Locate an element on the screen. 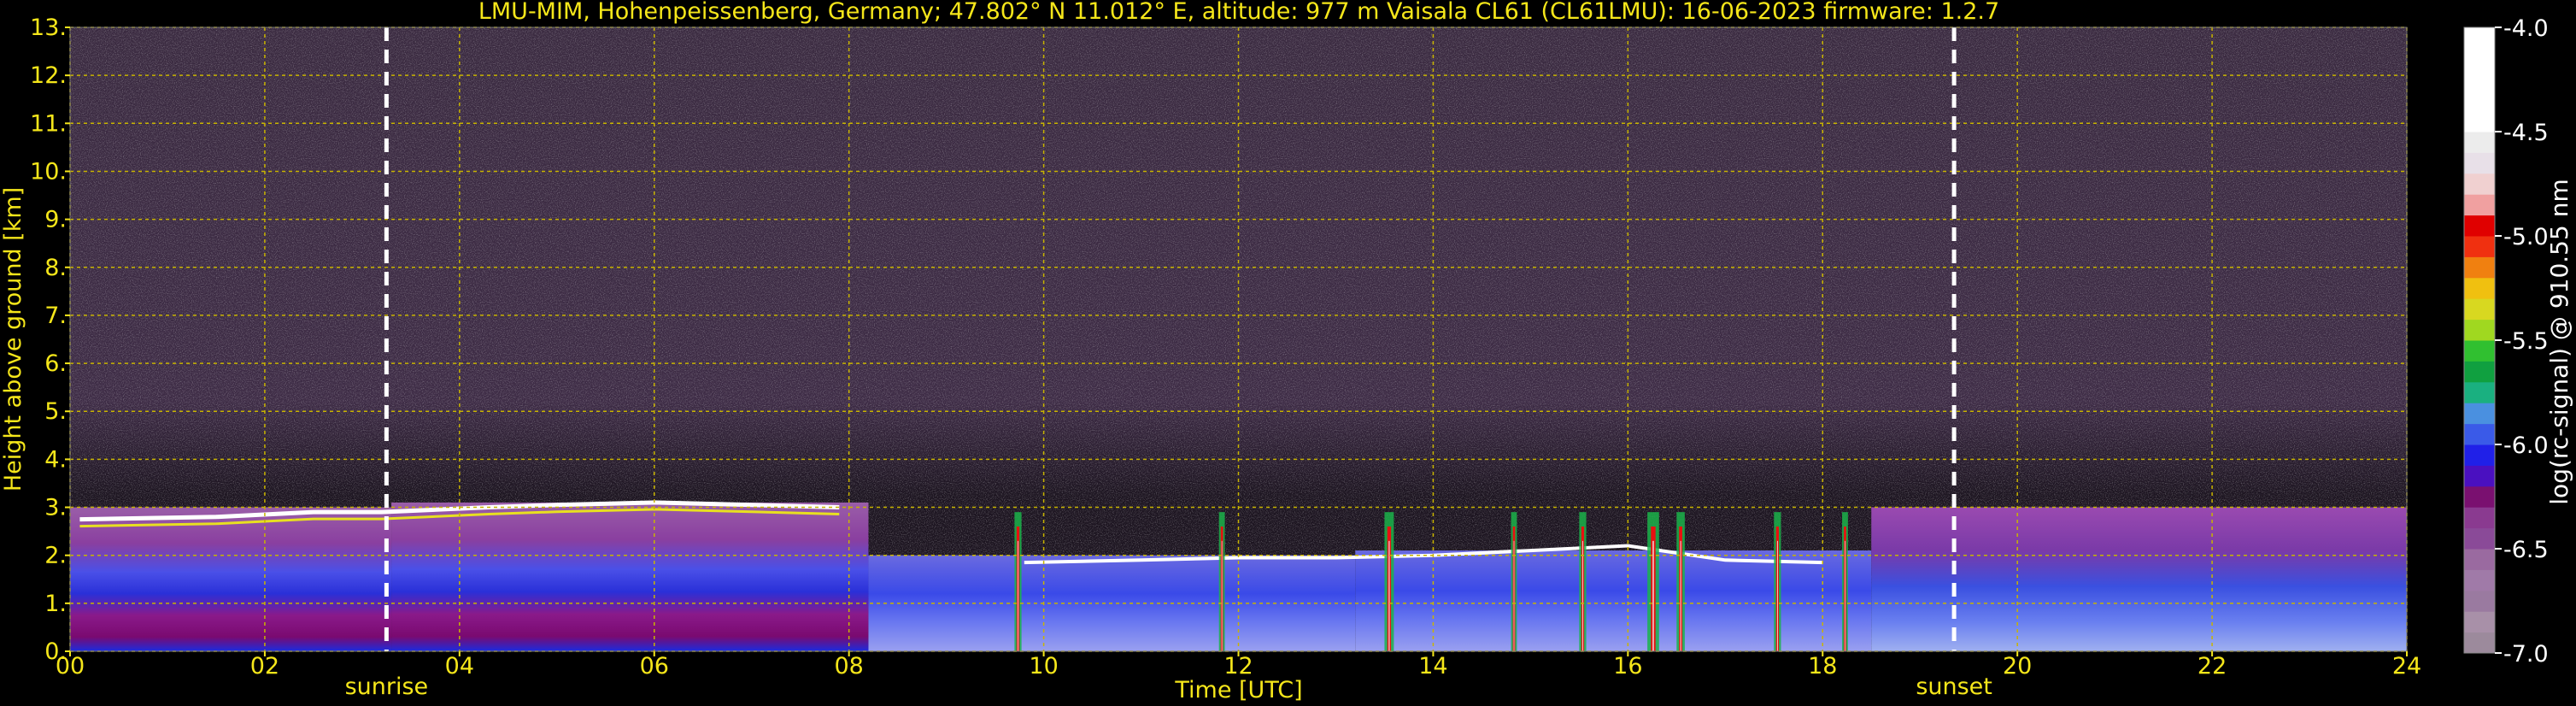  x-tick-label: 18 is located at coordinates (1822, 666).